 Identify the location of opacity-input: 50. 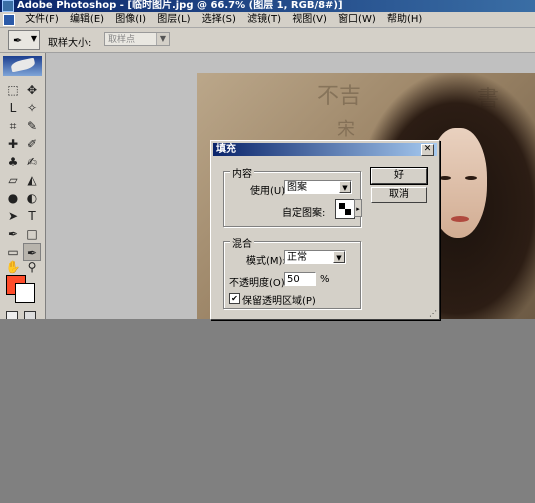
(300, 279).